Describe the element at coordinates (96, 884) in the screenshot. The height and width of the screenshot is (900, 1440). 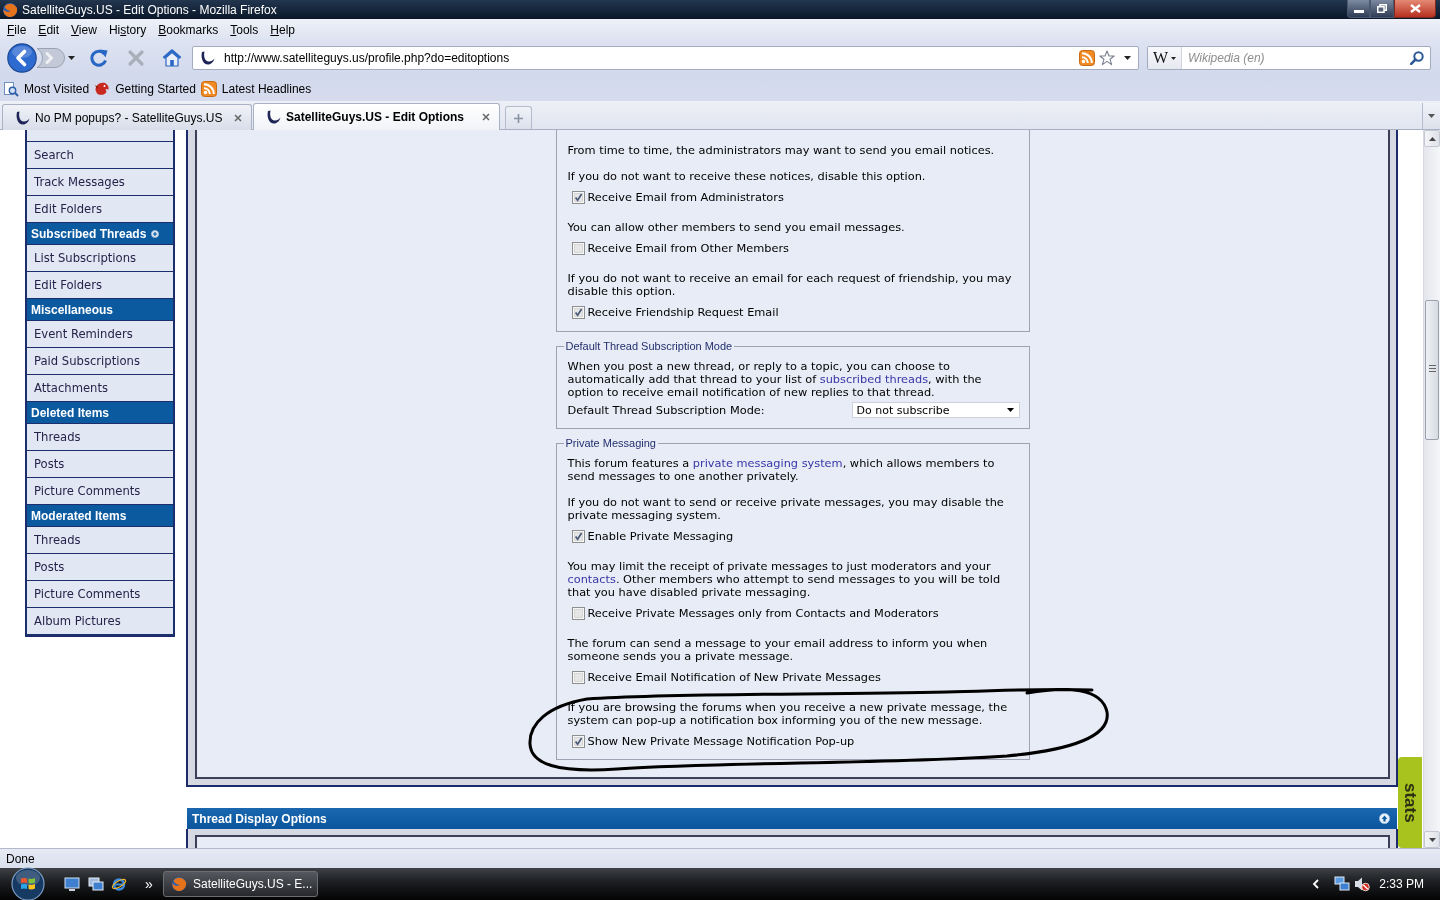
I see `switch-windows-icon` at that location.